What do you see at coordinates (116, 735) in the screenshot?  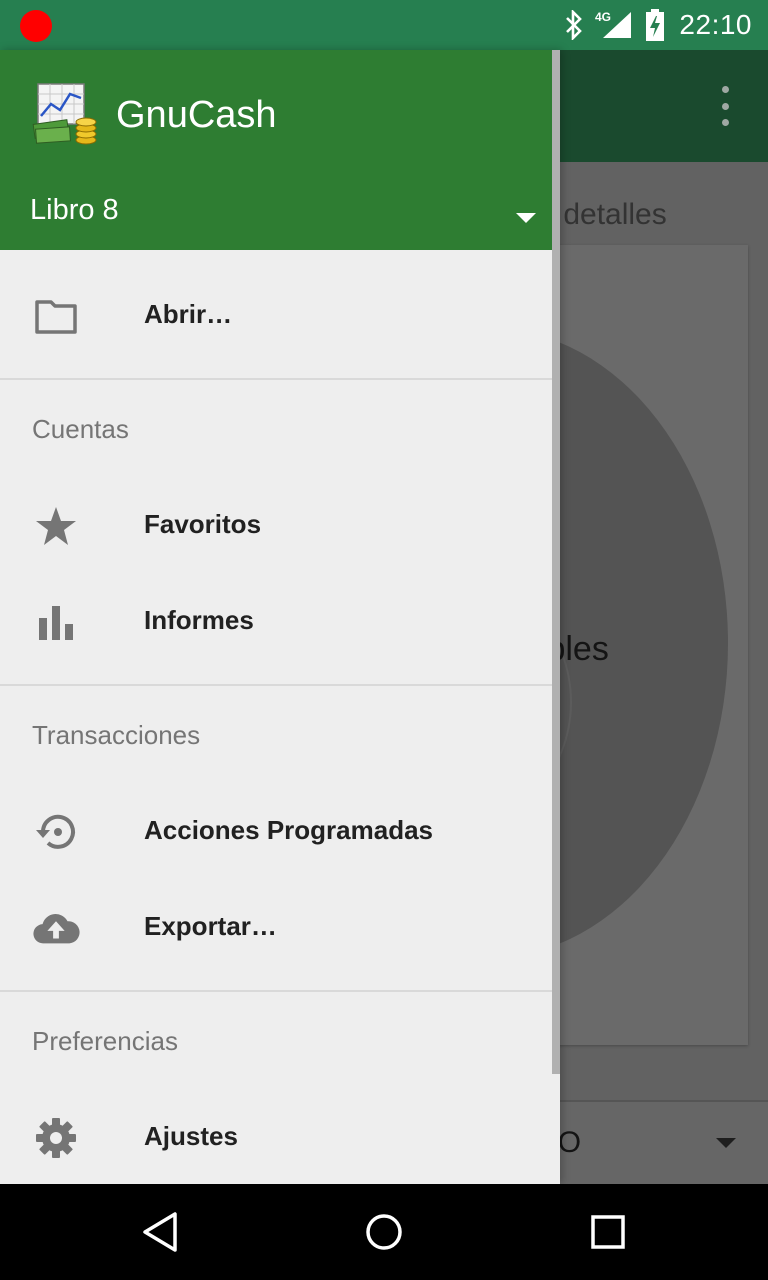 I see `section-title-transacciones: Transacciones` at bounding box center [116, 735].